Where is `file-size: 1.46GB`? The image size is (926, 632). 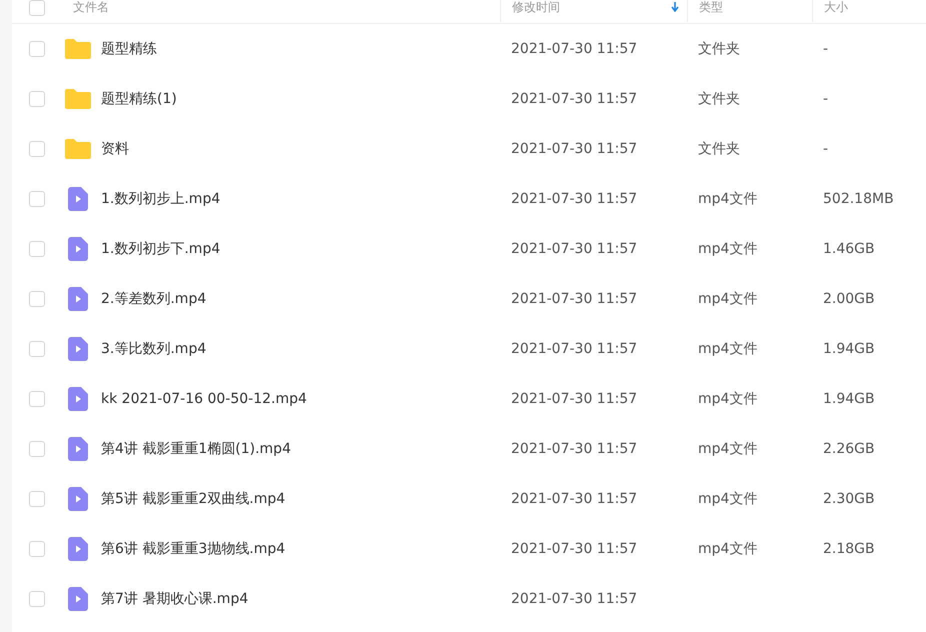 file-size: 1.46GB is located at coordinates (849, 249).